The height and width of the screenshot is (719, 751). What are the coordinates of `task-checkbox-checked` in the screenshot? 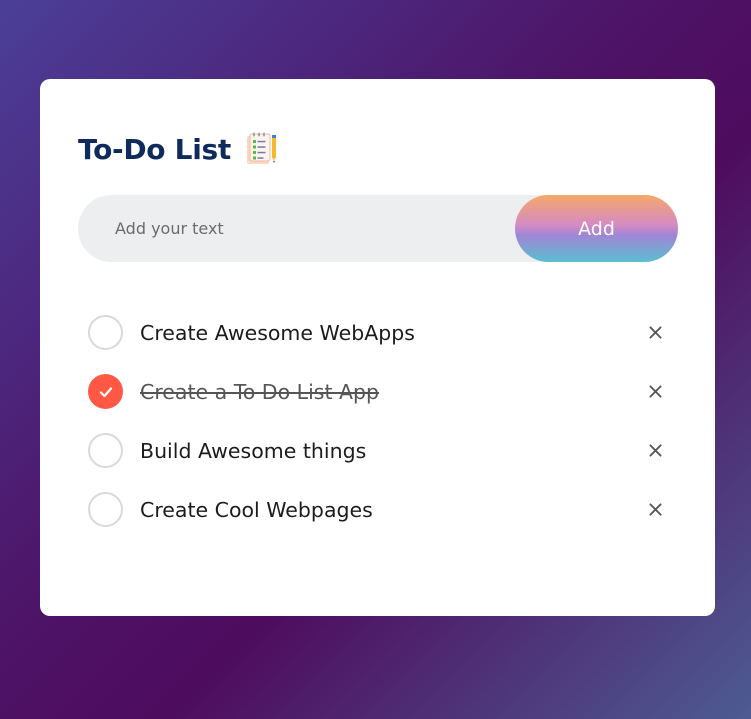 It's located at (105, 391).